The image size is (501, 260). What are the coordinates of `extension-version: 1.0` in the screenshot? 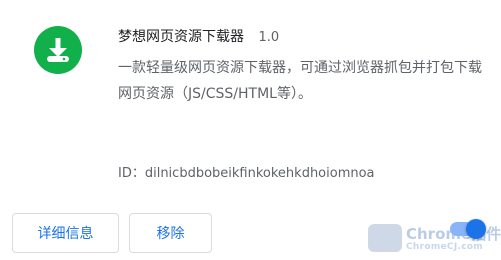 It's located at (269, 37).